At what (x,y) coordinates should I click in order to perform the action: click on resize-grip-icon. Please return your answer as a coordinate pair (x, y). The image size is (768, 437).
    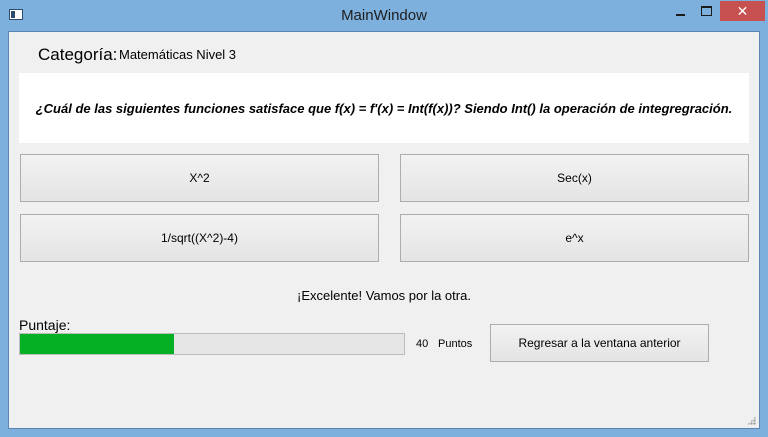
    Looking at the image, I should click on (751, 420).